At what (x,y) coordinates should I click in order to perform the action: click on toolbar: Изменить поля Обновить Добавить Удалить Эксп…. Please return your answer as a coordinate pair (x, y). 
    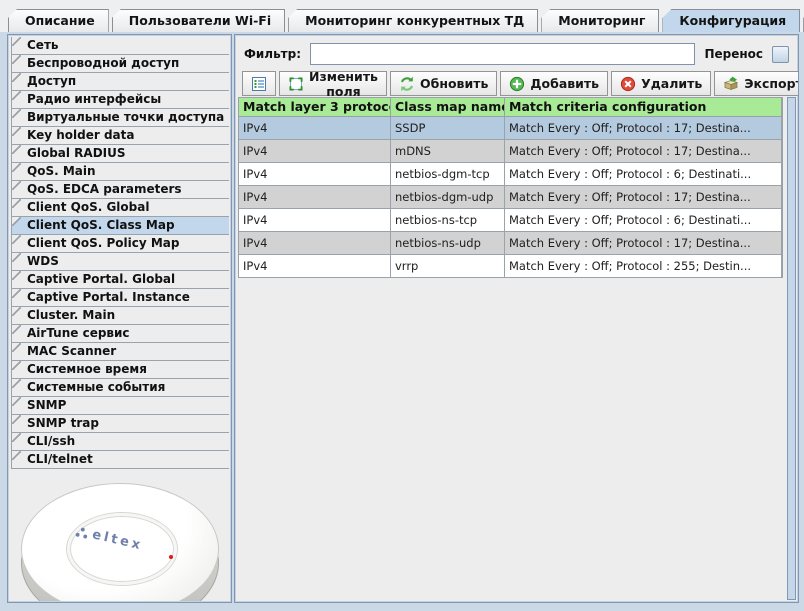
    Looking at the image, I should click on (520, 83).